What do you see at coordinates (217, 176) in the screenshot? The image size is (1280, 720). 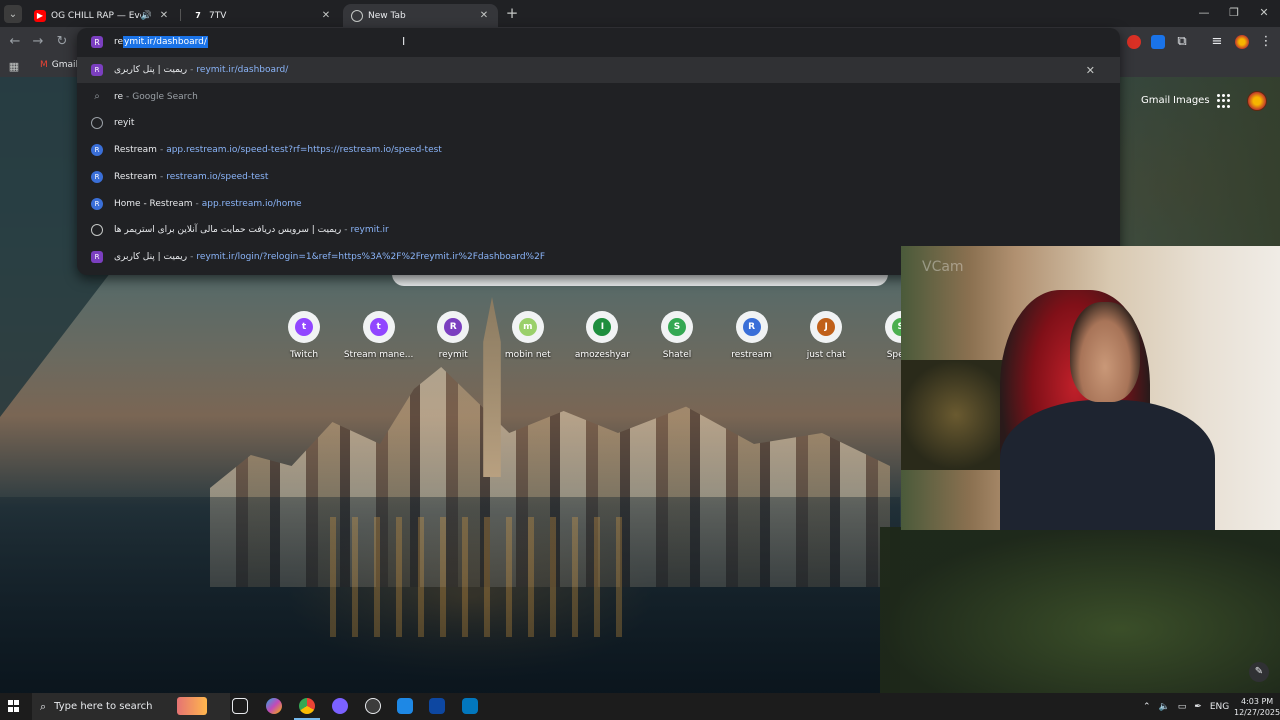 I see `suggestion-url: restream.io/speed-test` at bounding box center [217, 176].